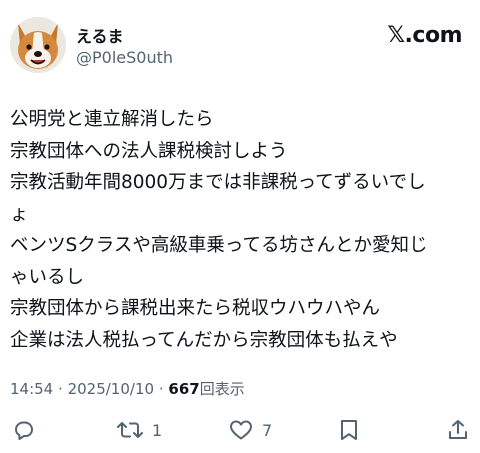  I want to click on tweet-date: 2025/10/10, so click(111, 389).